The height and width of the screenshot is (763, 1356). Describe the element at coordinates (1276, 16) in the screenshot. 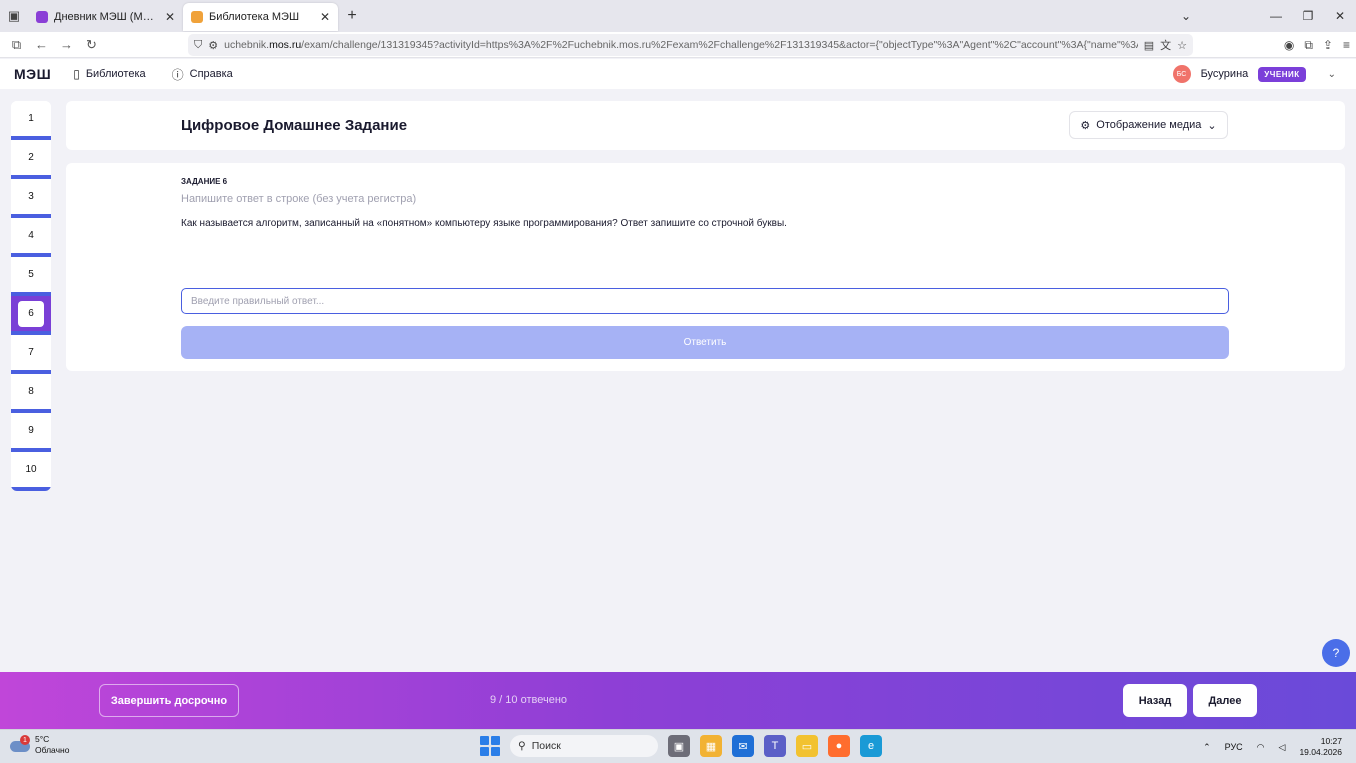

I see `minimize-icon: —` at that location.